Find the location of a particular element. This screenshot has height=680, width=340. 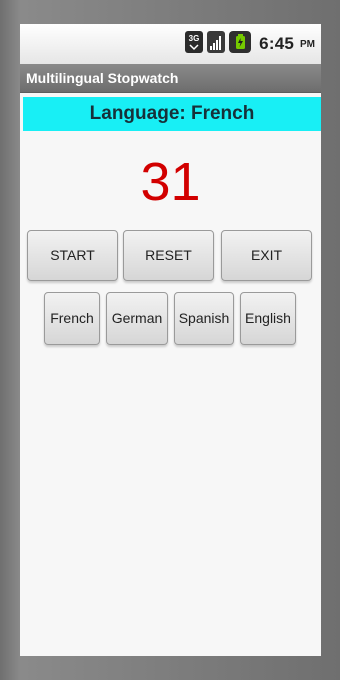

language-label: Language: French is located at coordinates (172, 113).